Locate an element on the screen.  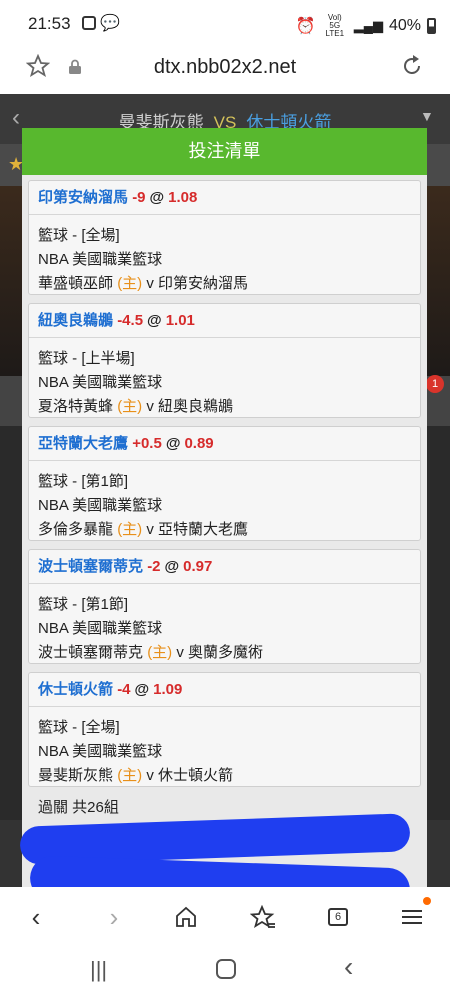
bet-team: 亞特蘭大老鷹 is located at coordinates (83, 443).